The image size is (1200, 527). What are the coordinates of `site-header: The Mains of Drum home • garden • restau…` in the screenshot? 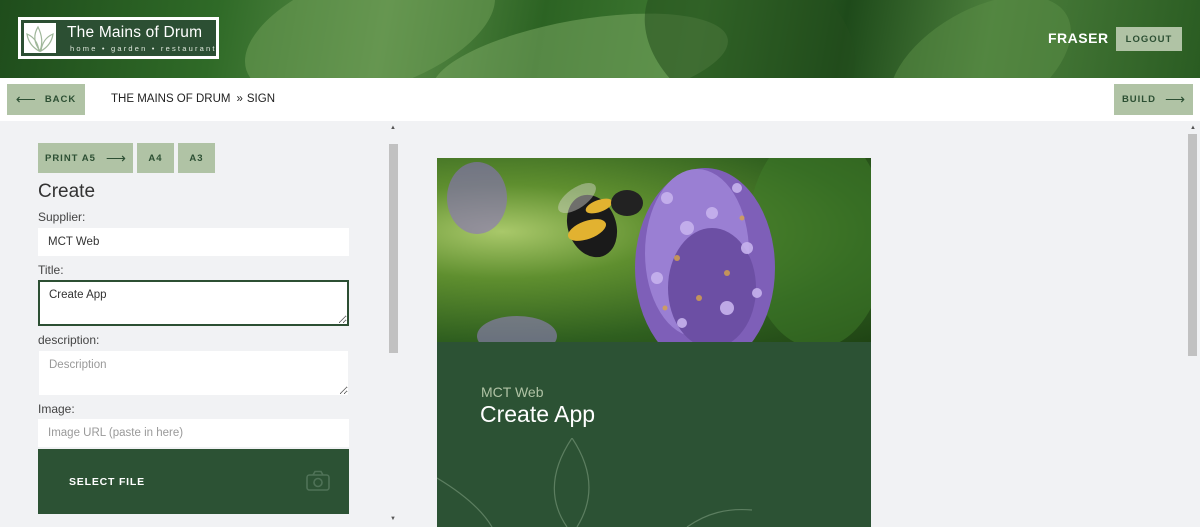 It's located at (600, 39).